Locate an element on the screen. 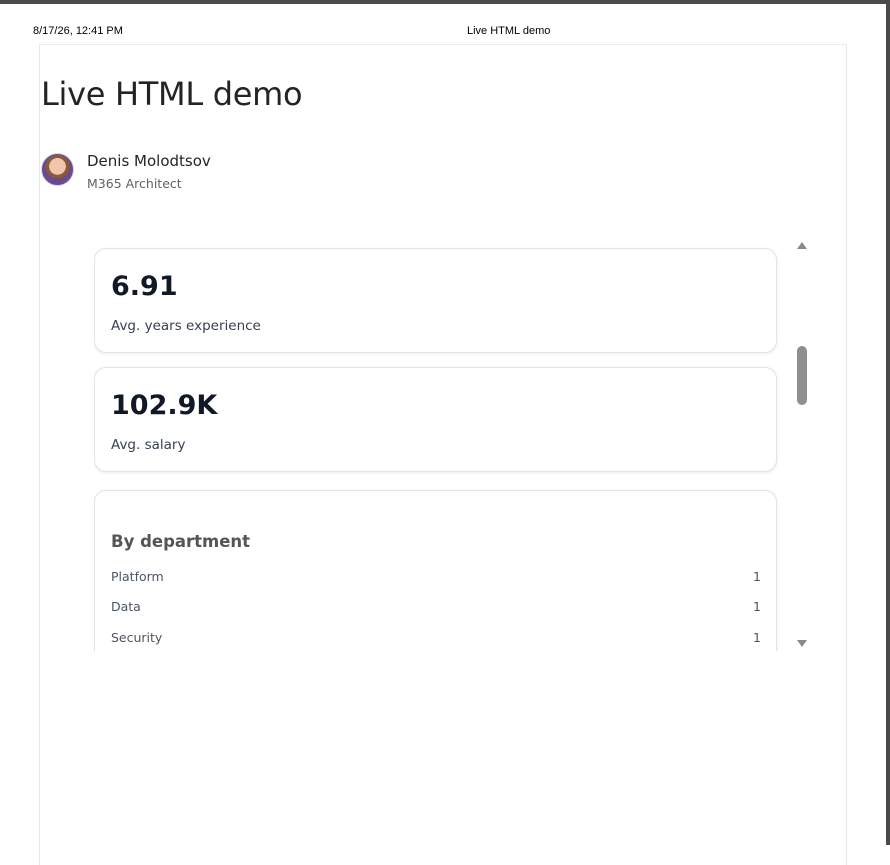  list-item: Platform 1 is located at coordinates (436, 576).